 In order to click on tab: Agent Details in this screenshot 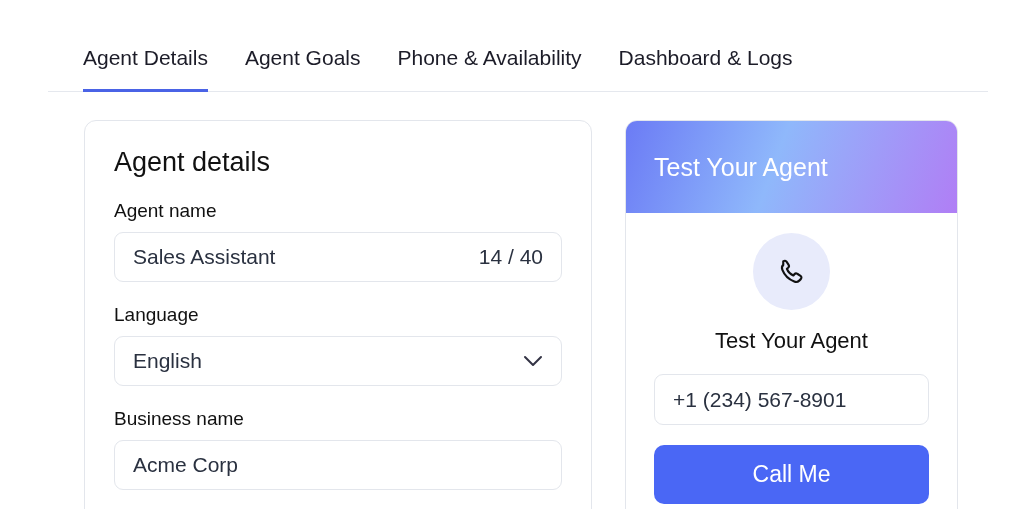, I will do `click(145, 67)`.